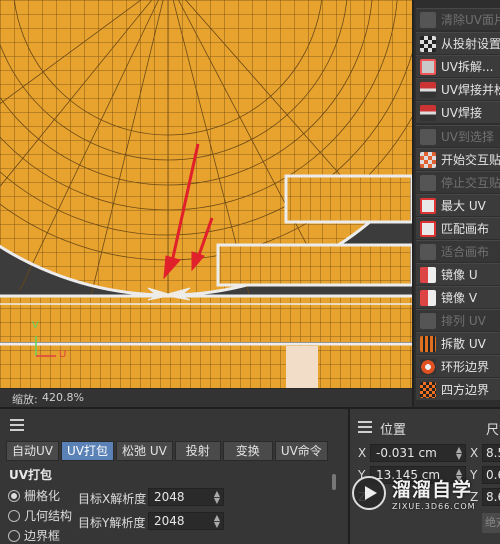  Describe the element at coordinates (362, 453) in the screenshot. I see `pos-x-label: X` at that location.